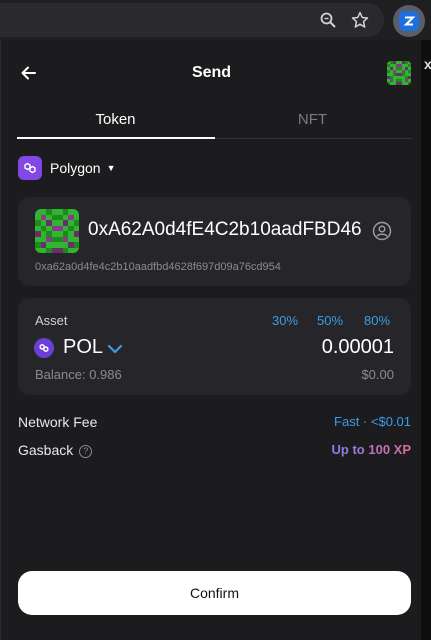 Image resolution: width=431 pixels, height=640 pixels. I want to click on asset-label: Asset, so click(51, 320).